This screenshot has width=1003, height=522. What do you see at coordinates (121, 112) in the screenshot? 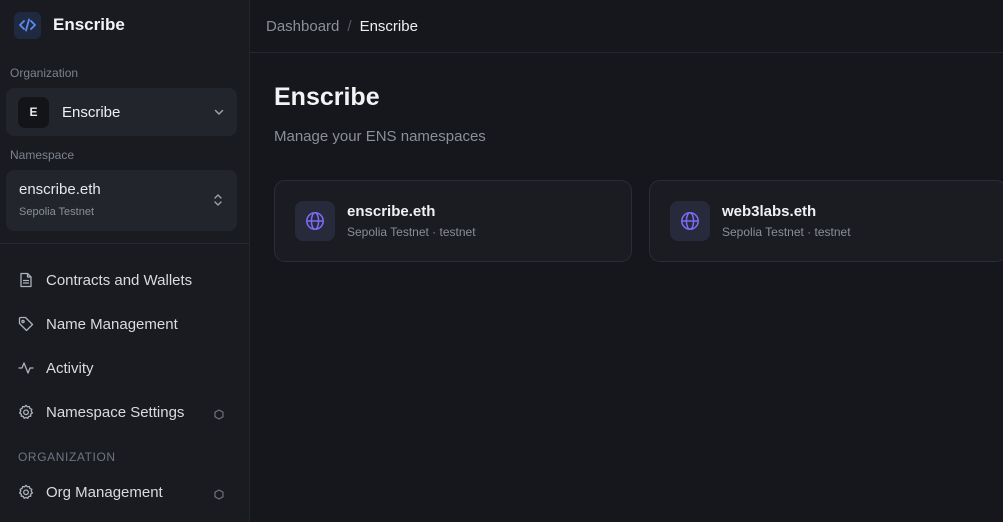
I see `organization-select: E Enscribe` at bounding box center [121, 112].